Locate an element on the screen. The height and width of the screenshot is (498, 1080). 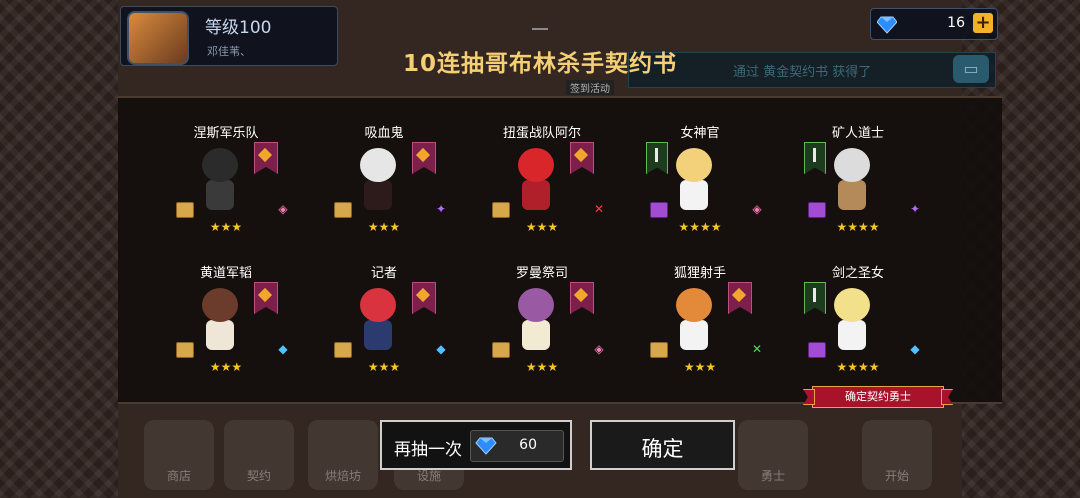
add-gems-button: + is located at coordinates (983, 23).